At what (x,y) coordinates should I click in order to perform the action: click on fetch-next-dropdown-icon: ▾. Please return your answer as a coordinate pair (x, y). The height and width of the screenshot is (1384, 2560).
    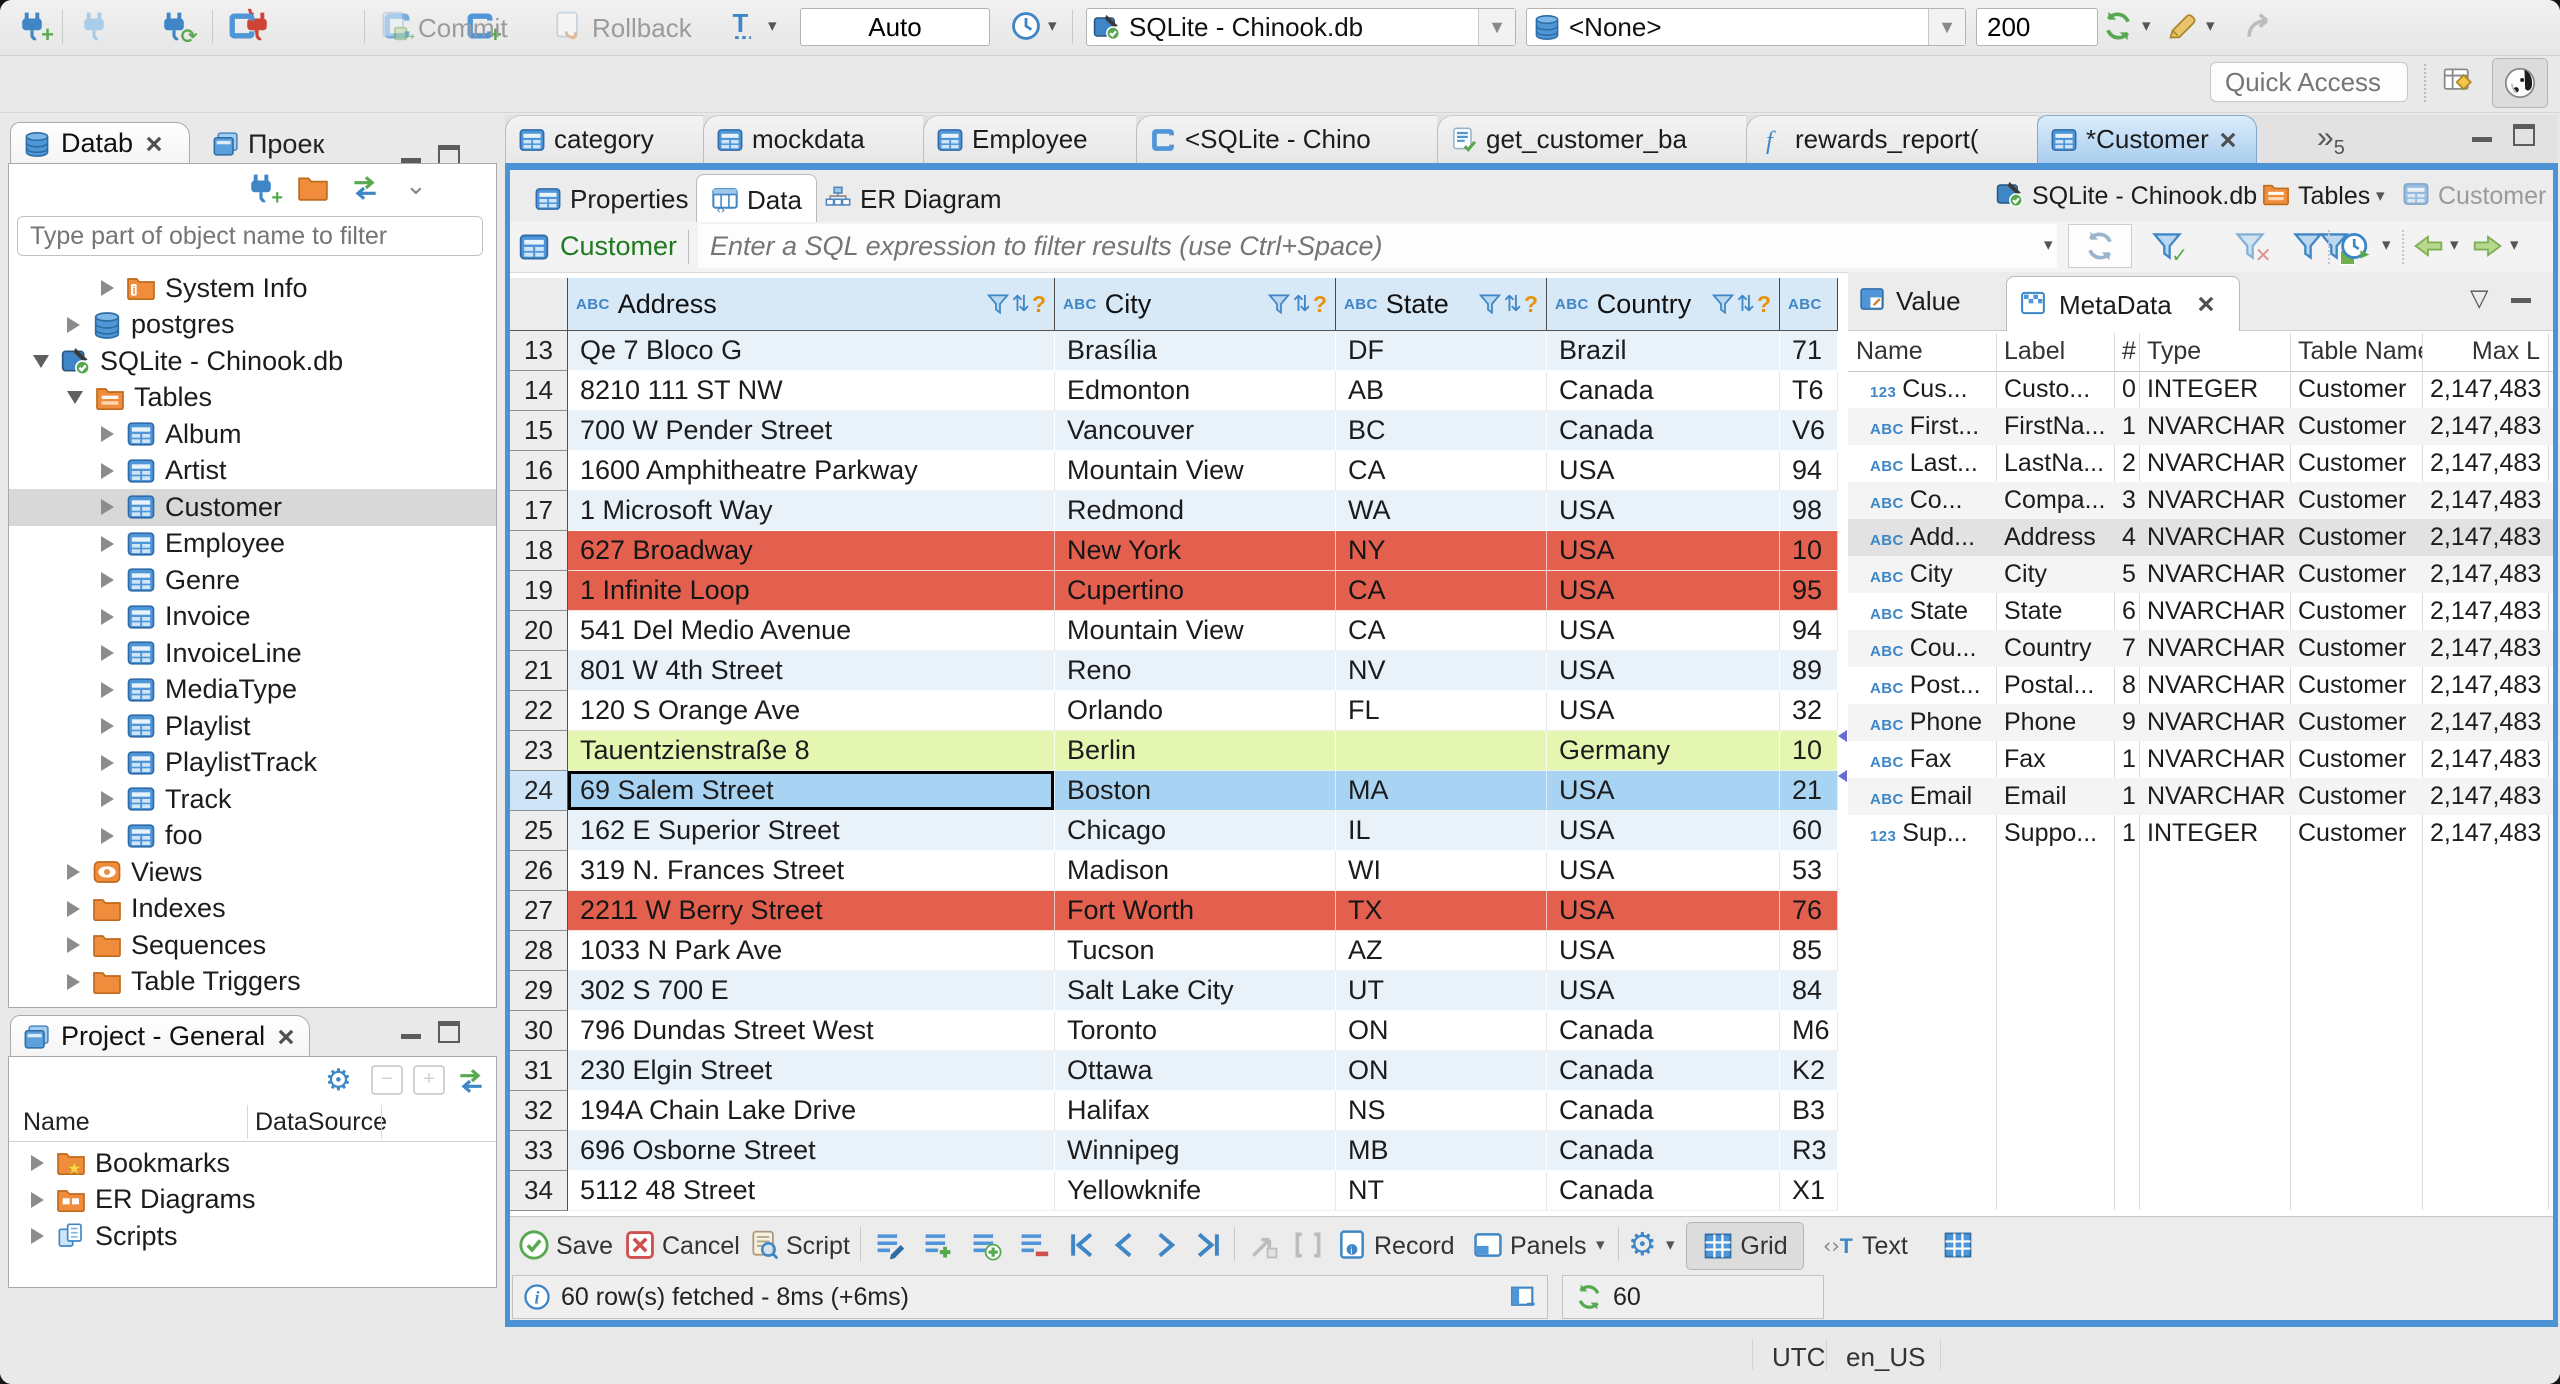
    Looking at the image, I should click on (2514, 245).